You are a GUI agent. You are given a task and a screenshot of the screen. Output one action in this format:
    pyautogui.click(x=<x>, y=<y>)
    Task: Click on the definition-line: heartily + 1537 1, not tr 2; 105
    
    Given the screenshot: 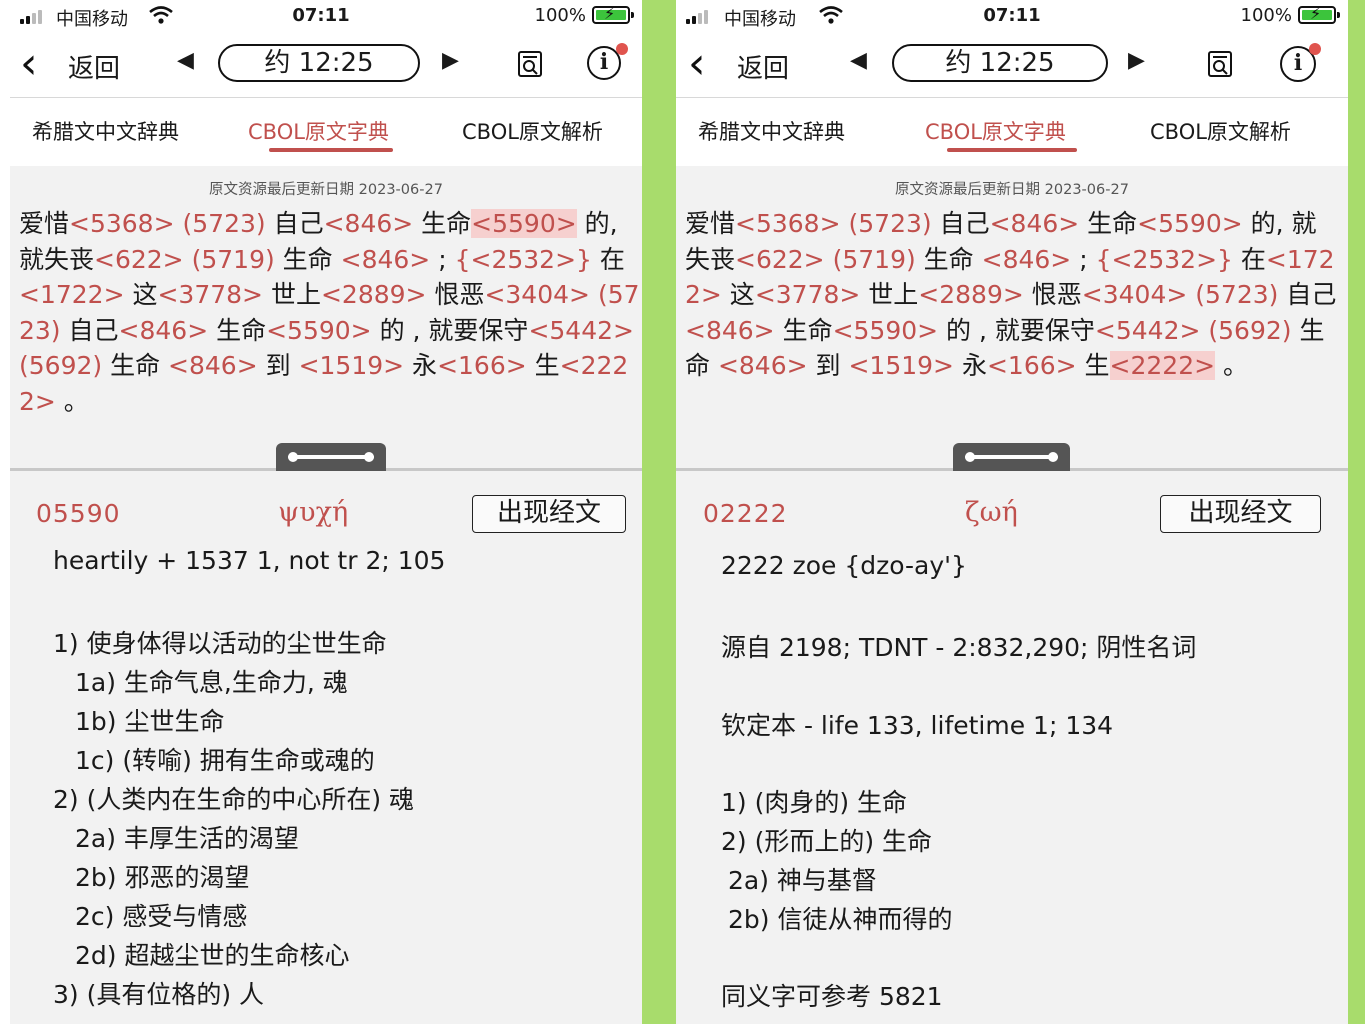 What is the action you would take?
    pyautogui.click(x=249, y=560)
    